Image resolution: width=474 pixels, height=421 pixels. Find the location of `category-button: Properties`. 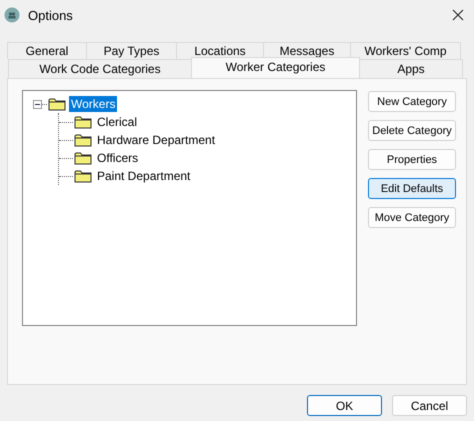

category-button: Properties is located at coordinates (412, 159).